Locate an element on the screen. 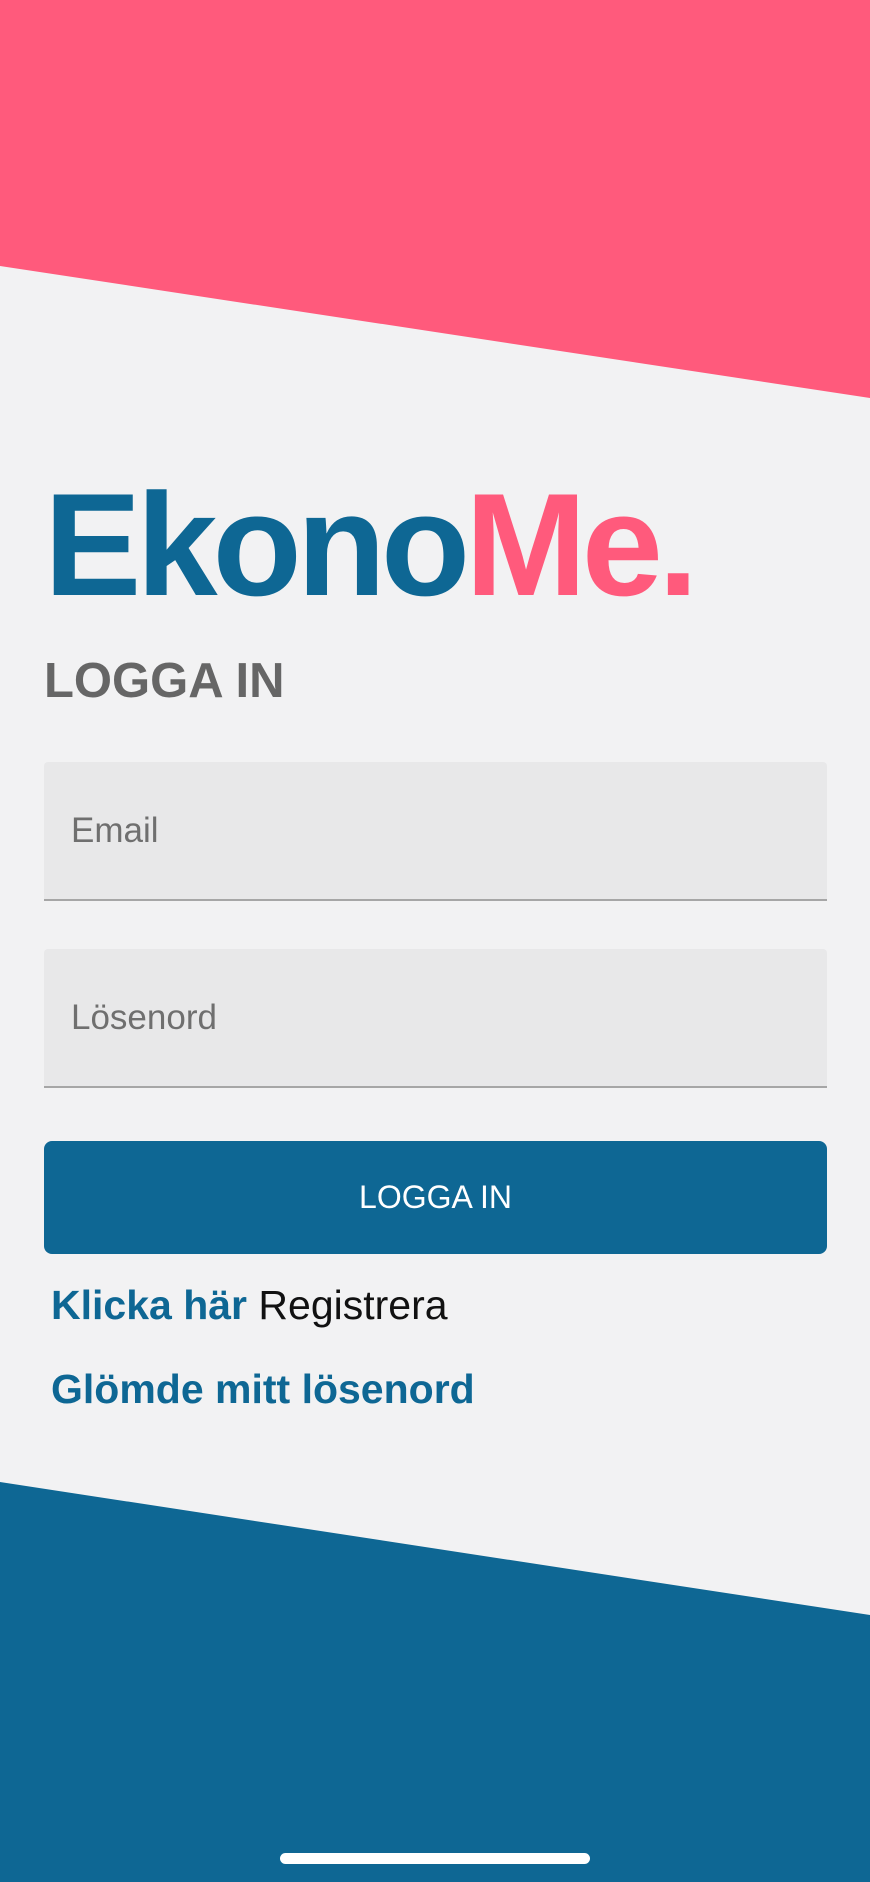  home-indicator is located at coordinates (435, 1858).